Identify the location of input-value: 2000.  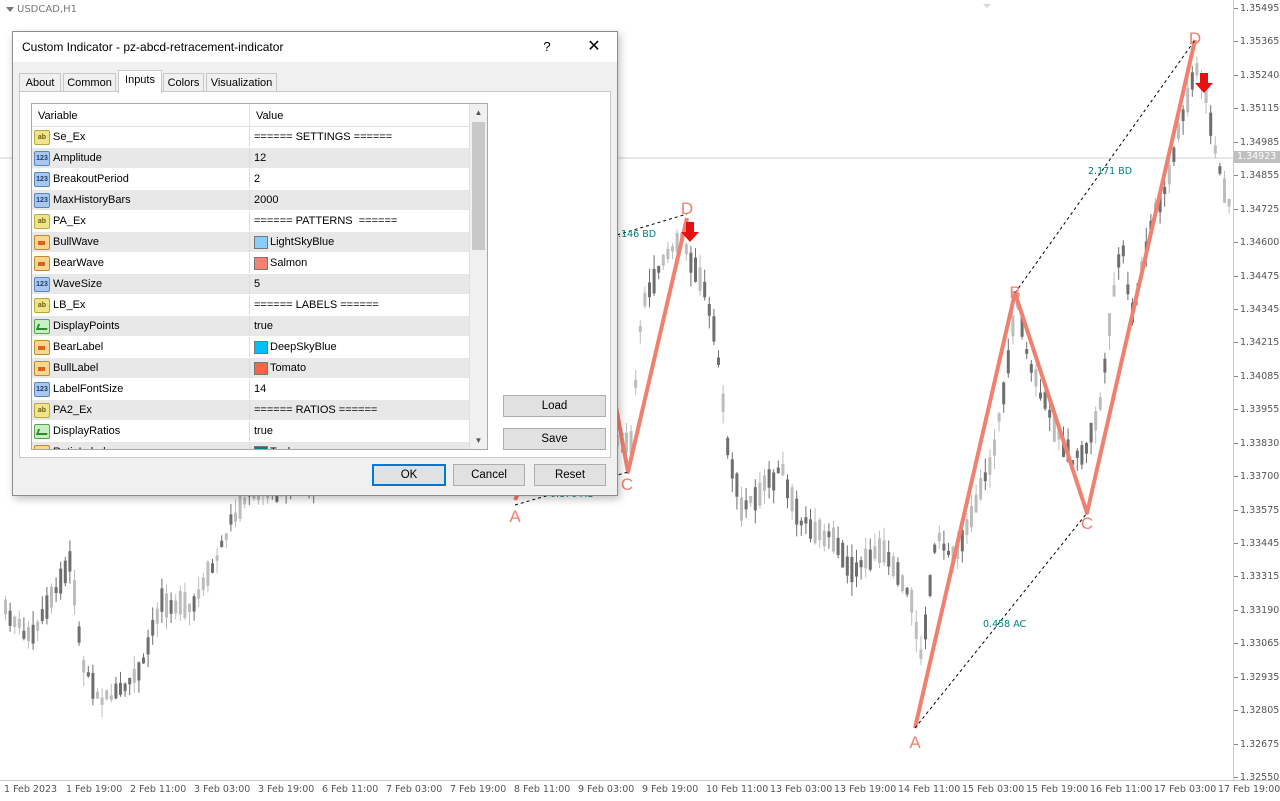
(266, 200).